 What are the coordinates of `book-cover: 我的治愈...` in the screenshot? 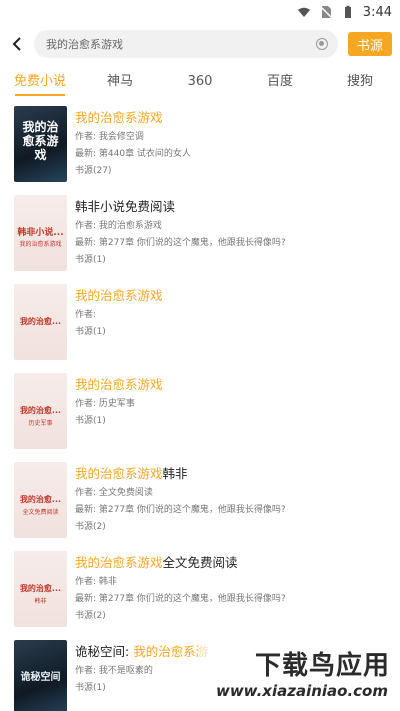 It's located at (40, 322).